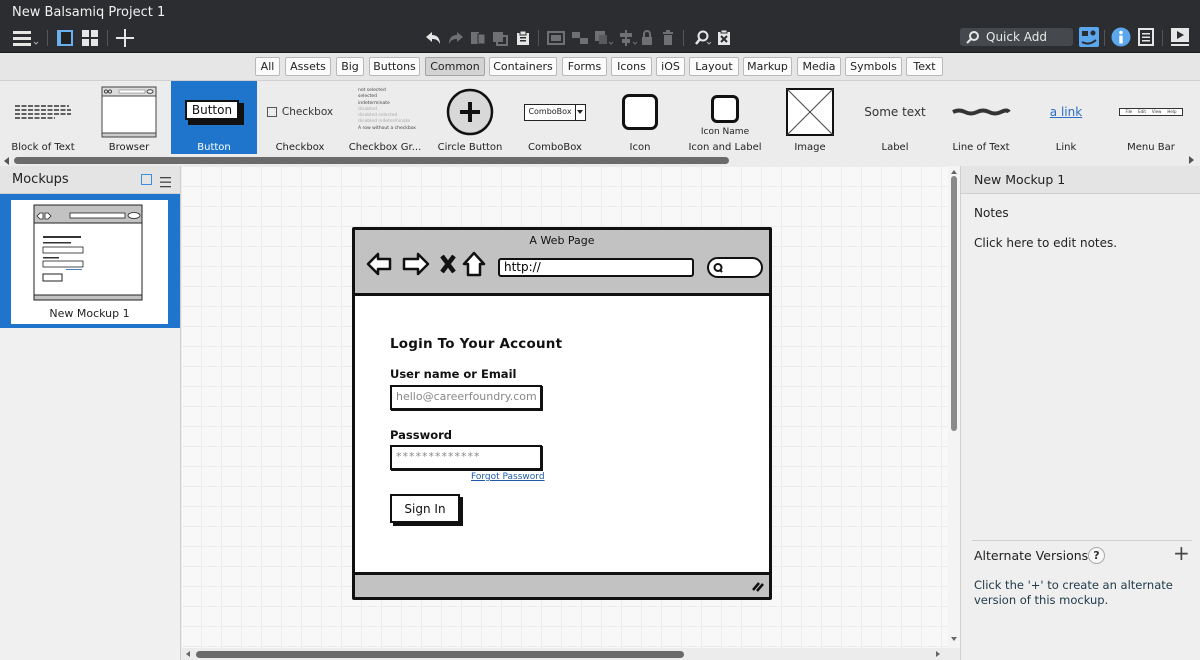 The height and width of the screenshot is (660, 1200). What do you see at coordinates (1019, 179) in the screenshot?
I see `mockup-name: New Mockup 1` at bounding box center [1019, 179].